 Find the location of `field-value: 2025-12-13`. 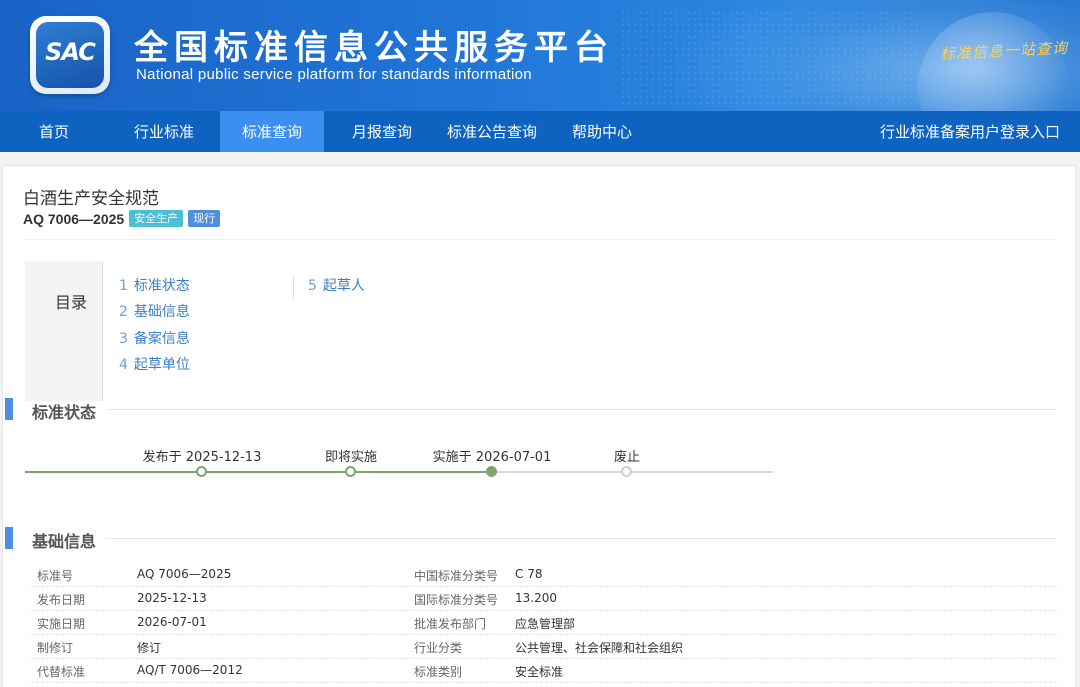

field-value: 2025-12-13 is located at coordinates (172, 598).